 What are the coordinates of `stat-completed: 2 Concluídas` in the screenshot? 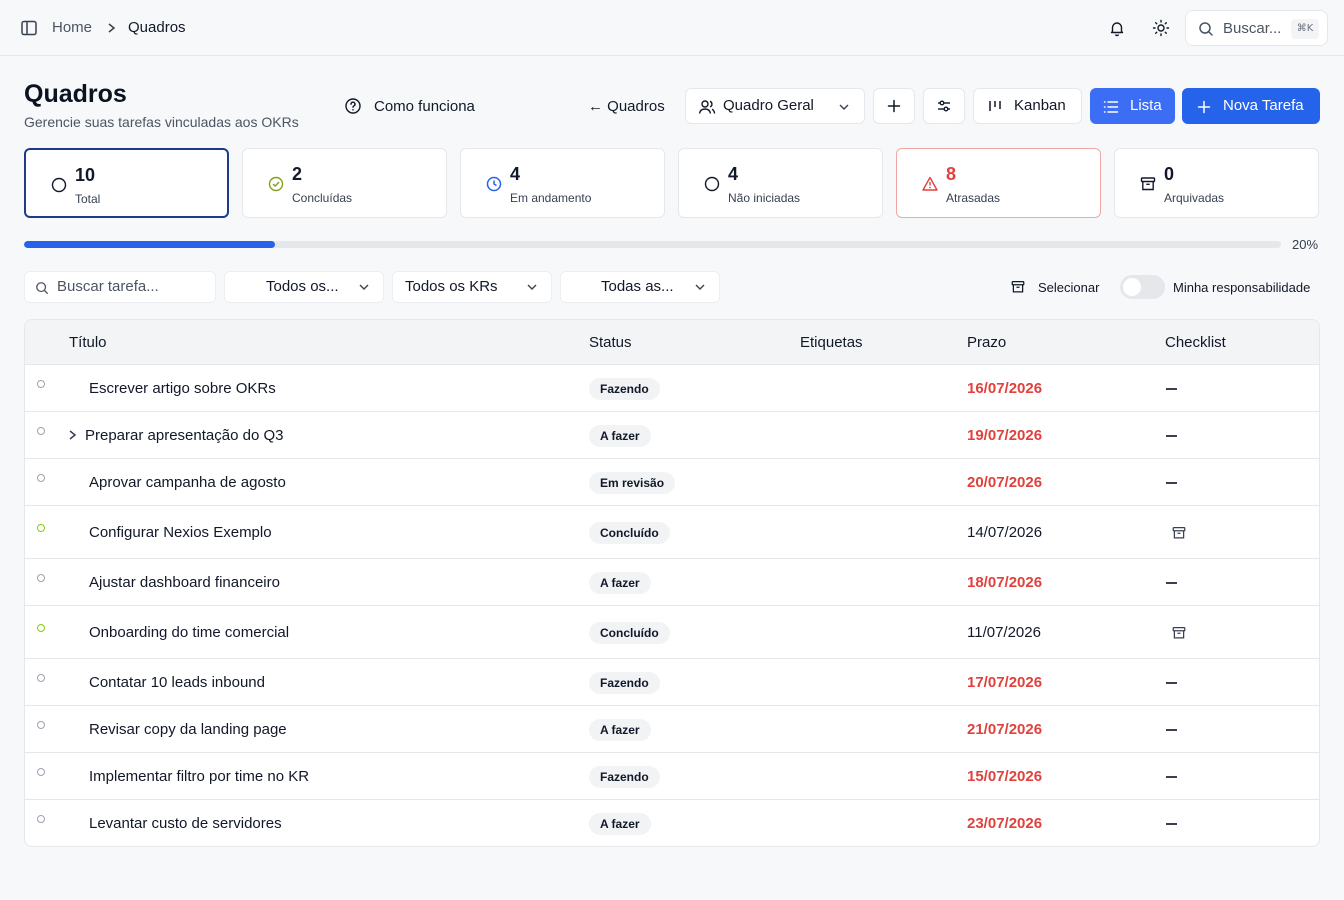 It's located at (344, 183).